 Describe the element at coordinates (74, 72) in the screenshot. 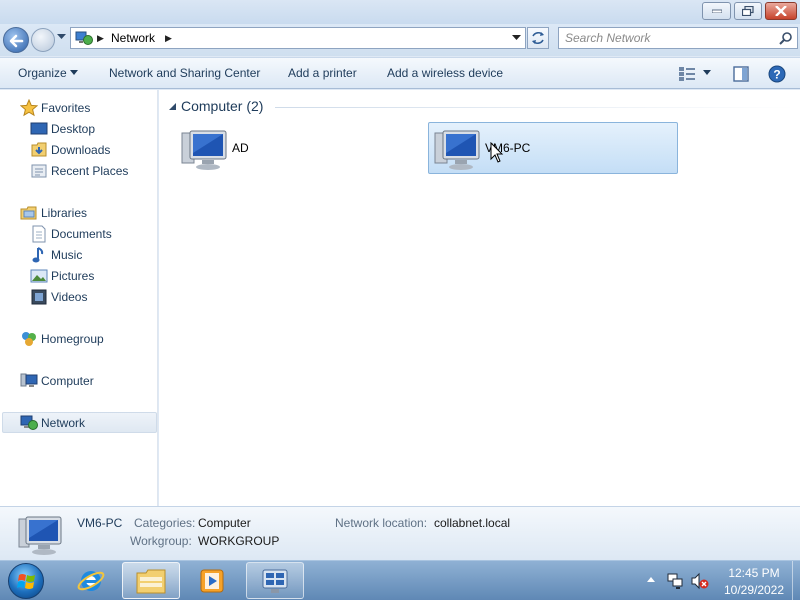

I see `chevron-down-icon` at that location.